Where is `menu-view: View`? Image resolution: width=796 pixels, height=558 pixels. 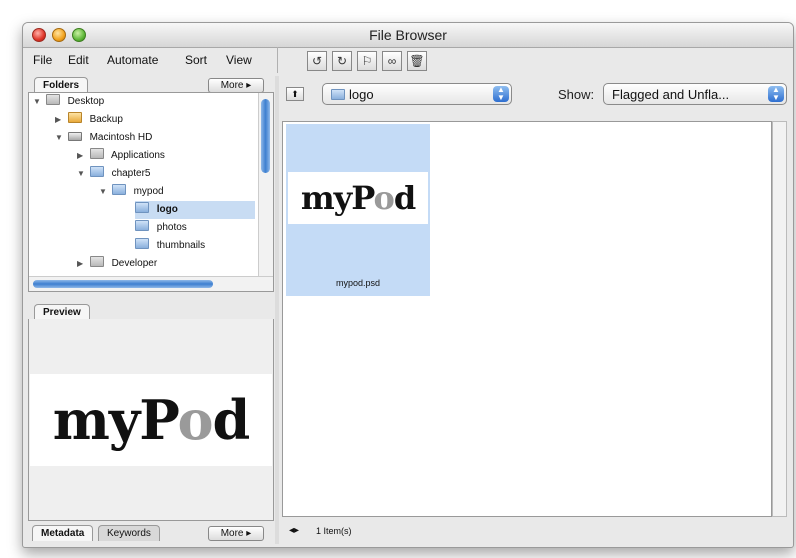
menu-view: View is located at coordinates (239, 60).